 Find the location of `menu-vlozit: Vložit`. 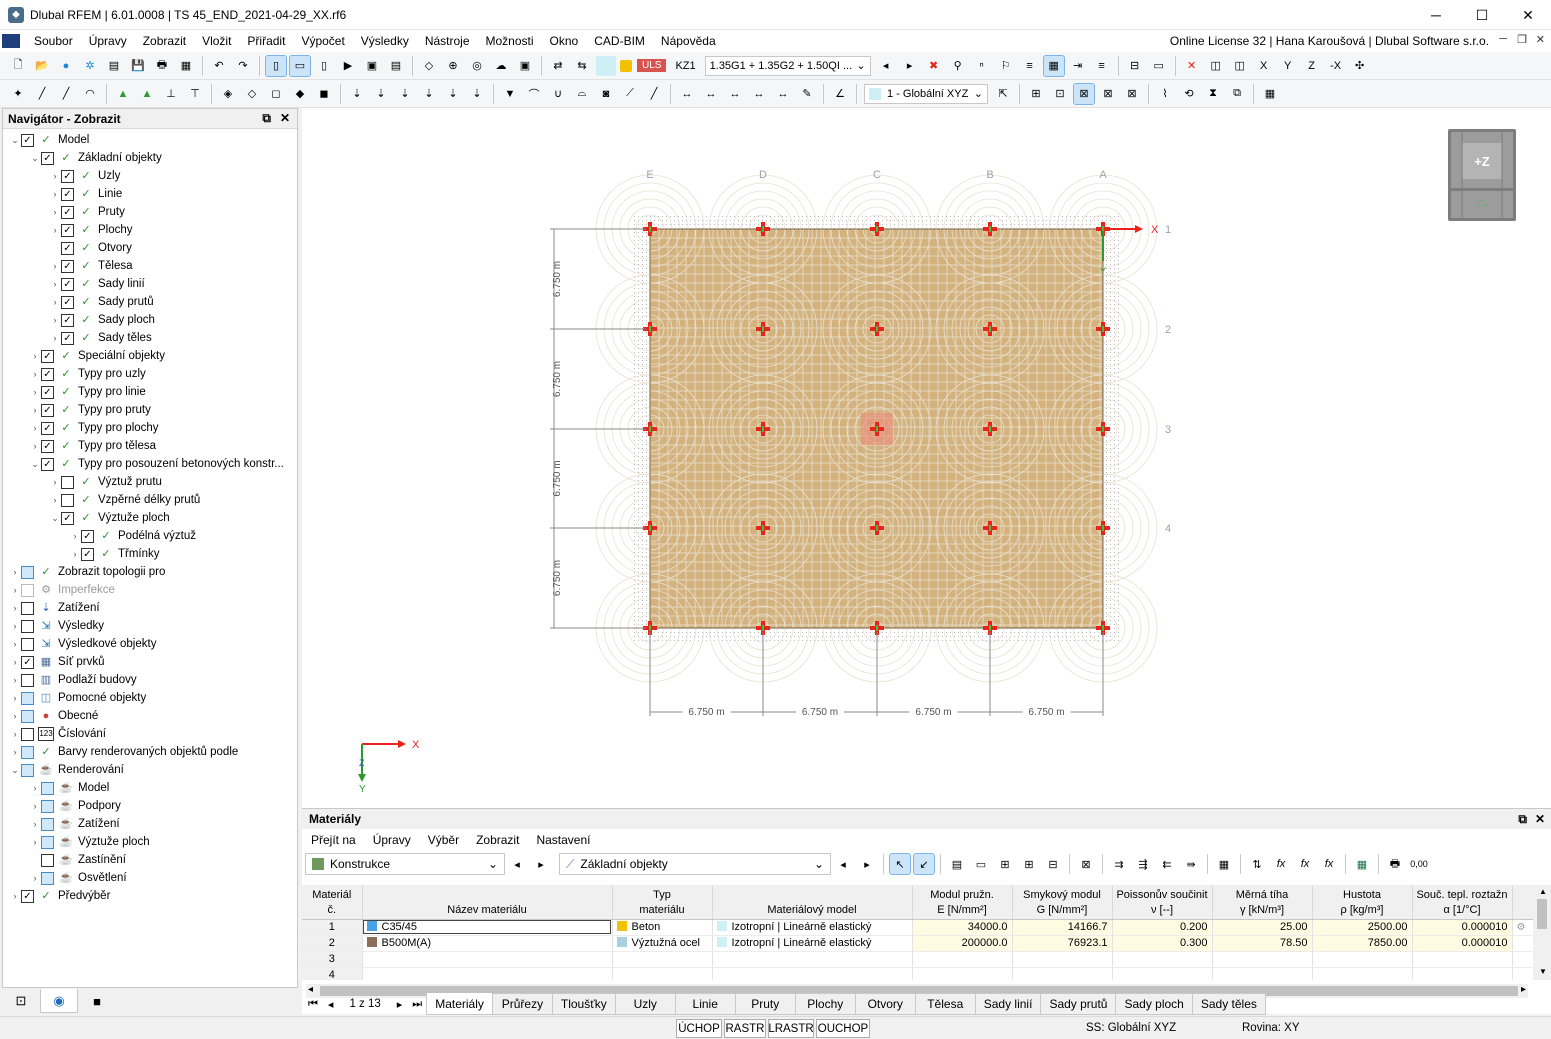

menu-vlozit: Vložit is located at coordinates (216, 41).